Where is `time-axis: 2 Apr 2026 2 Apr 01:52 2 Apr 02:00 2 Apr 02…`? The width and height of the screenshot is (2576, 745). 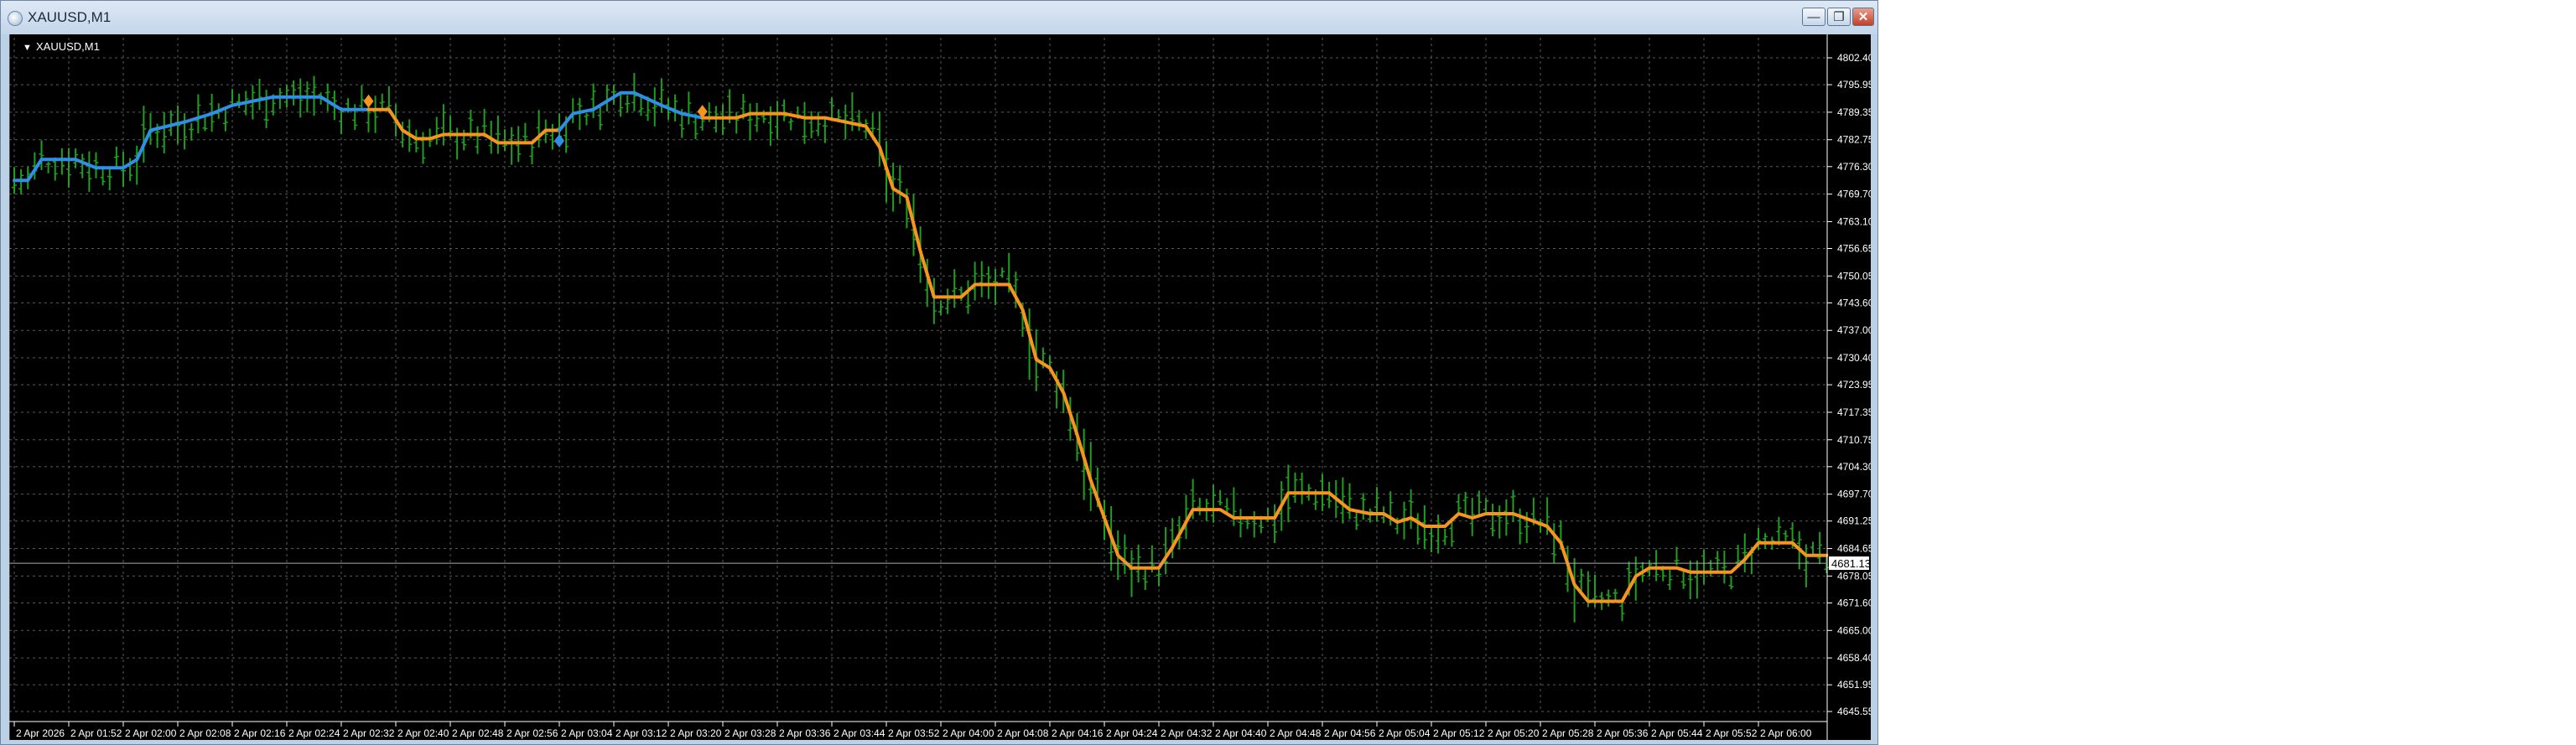 time-axis: 2 Apr 2026 2 Apr 01:52 2 Apr 02:00 2 Apr 02… is located at coordinates (918, 730).